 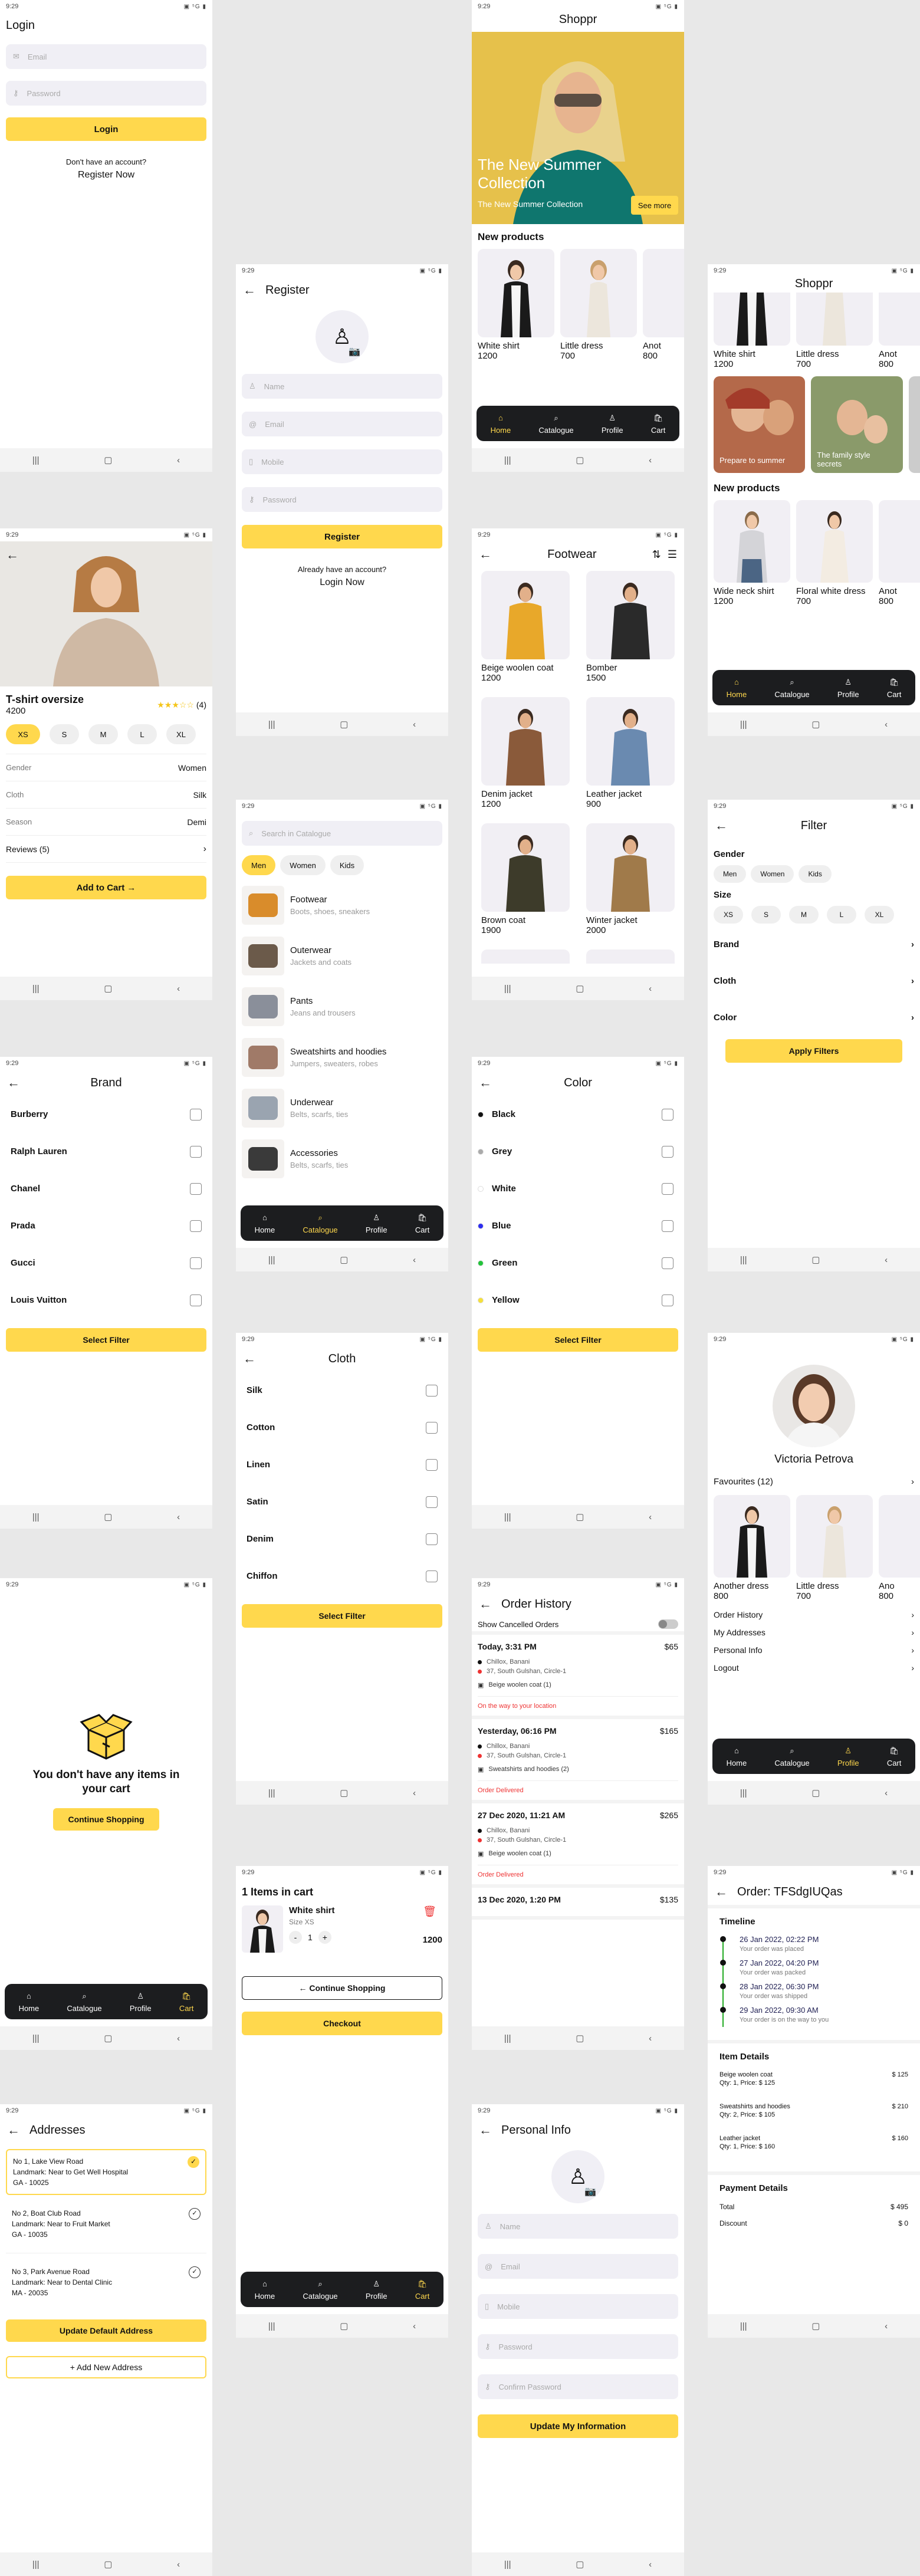 I want to click on color-row: Blue, so click(x=575, y=1226).